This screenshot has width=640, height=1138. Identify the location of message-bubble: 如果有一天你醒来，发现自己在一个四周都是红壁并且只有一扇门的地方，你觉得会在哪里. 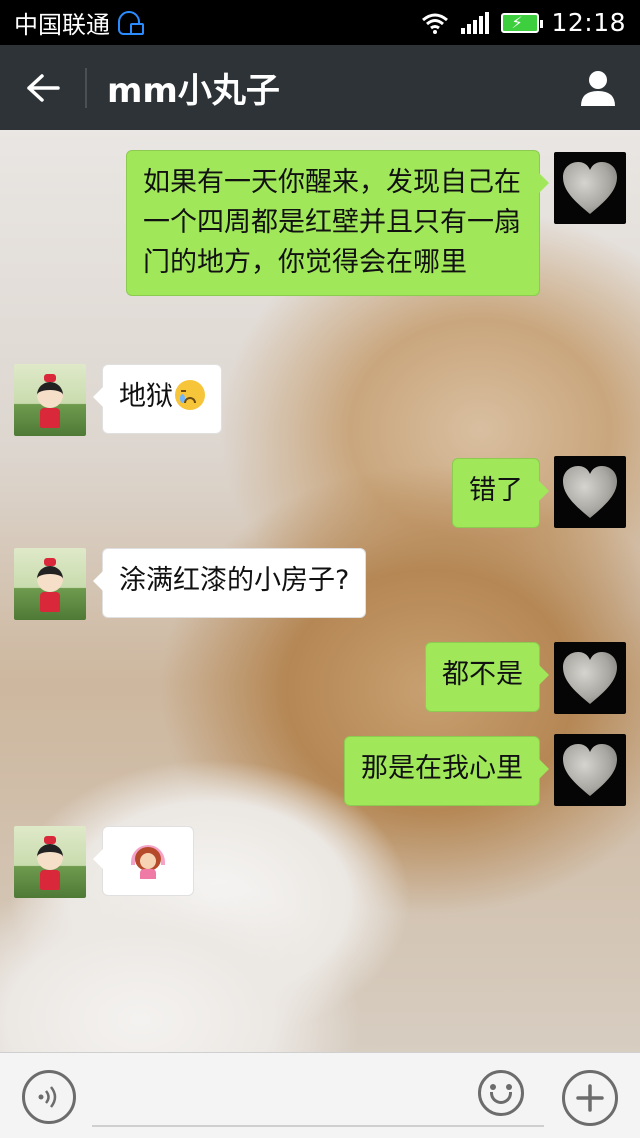
(337, 223).